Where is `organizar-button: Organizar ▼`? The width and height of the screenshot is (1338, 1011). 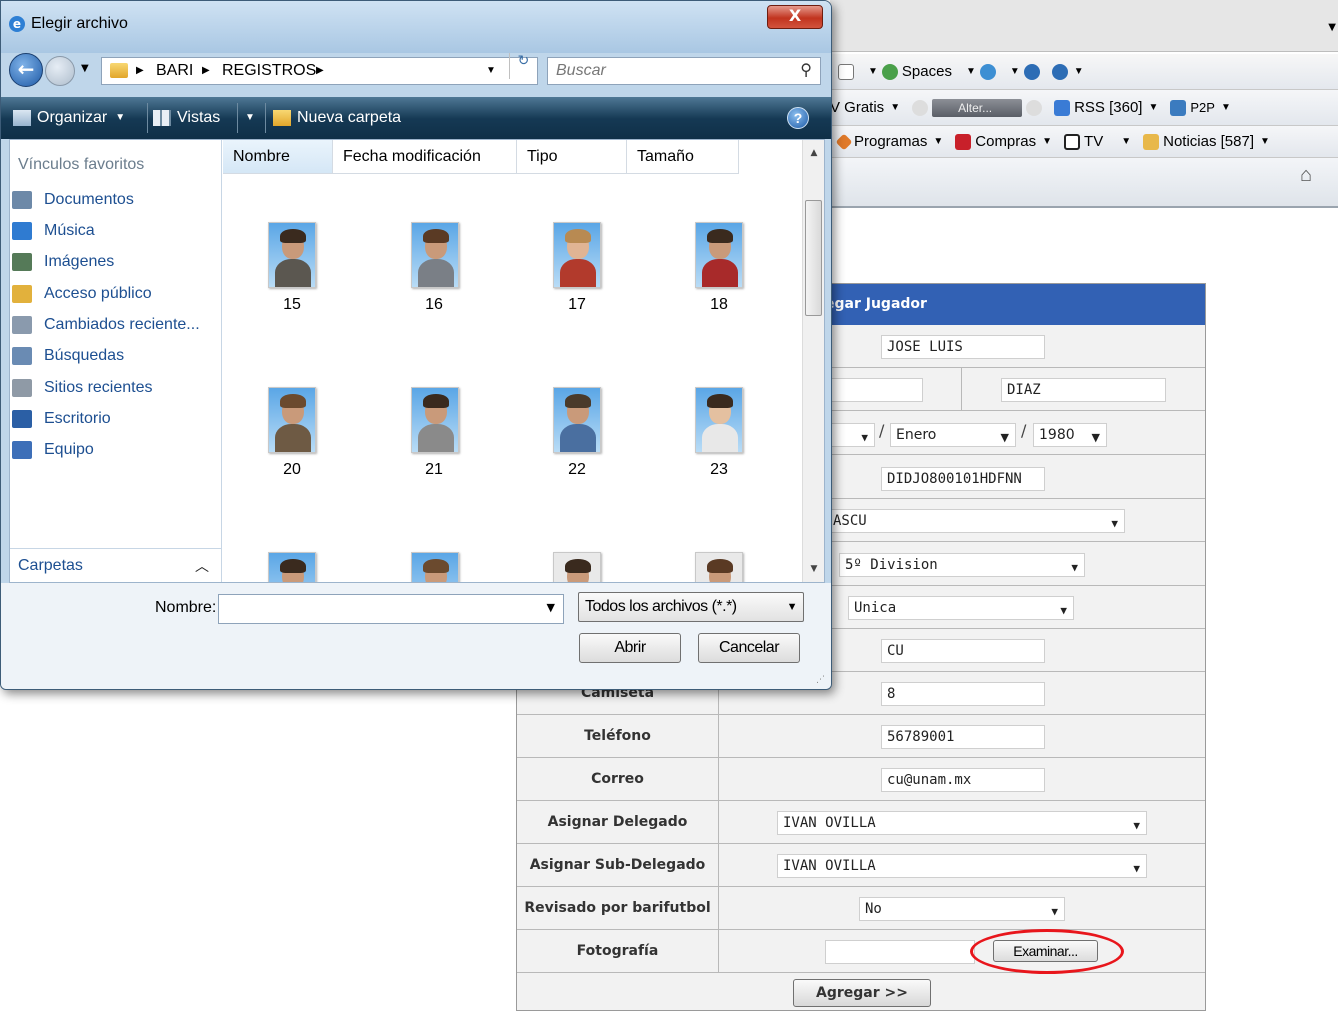 organizar-button: Organizar ▼ is located at coordinates (69, 118).